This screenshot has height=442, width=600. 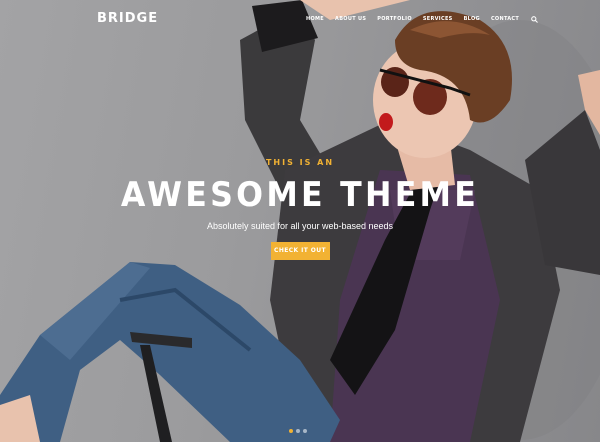 What do you see at coordinates (472, 19) in the screenshot?
I see `nav-item-blog: BLOG` at bounding box center [472, 19].